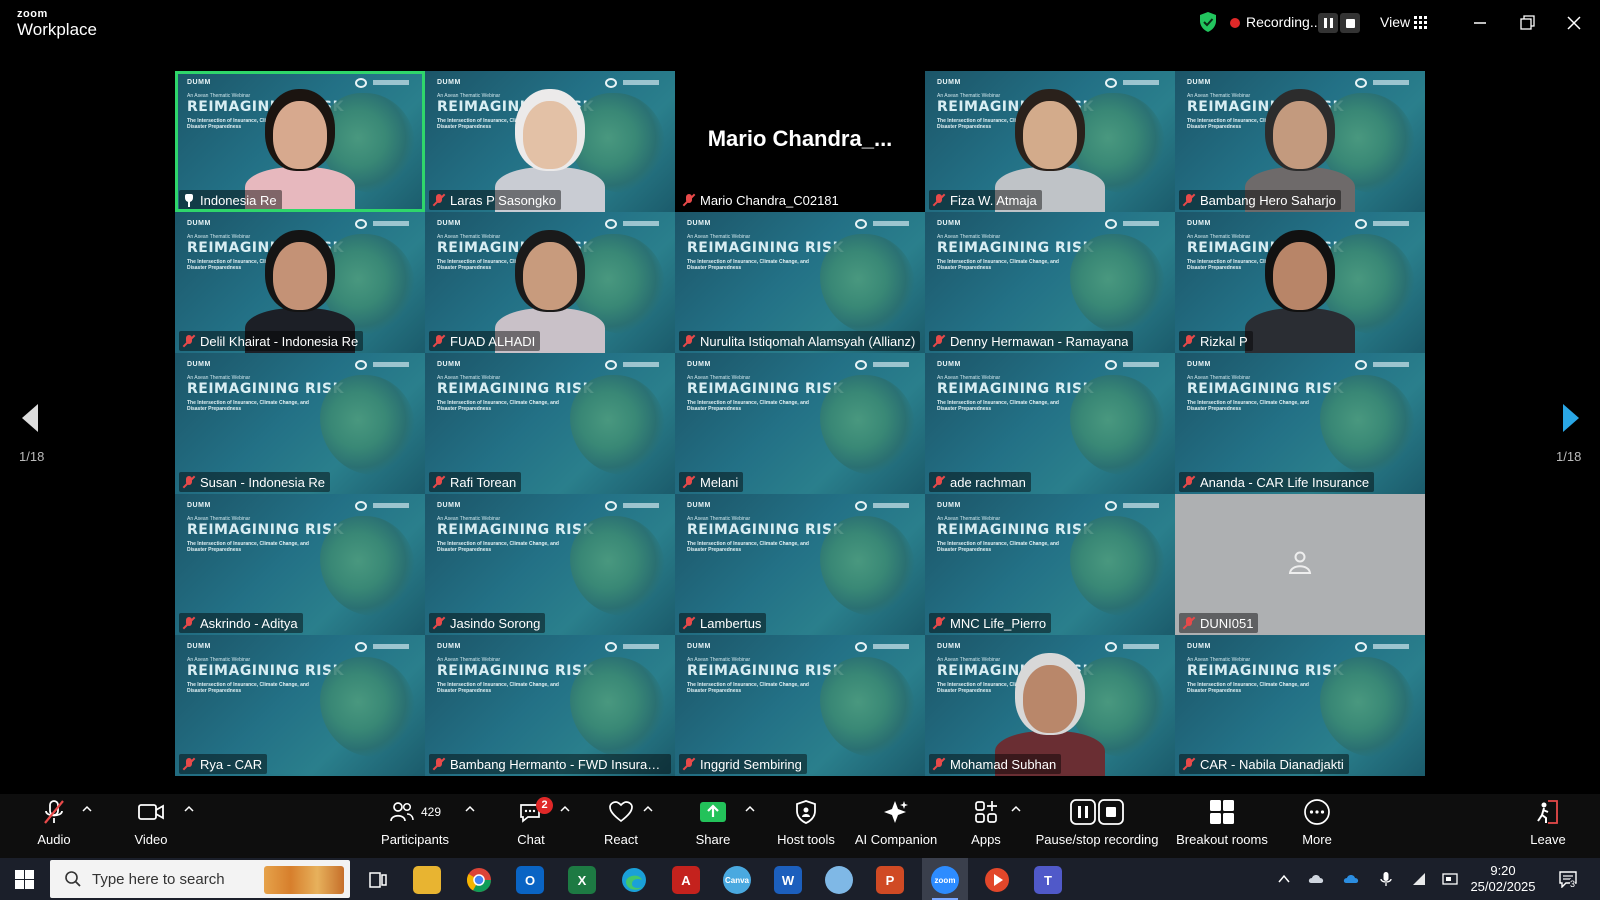 This screenshot has height=900, width=1600. Describe the element at coordinates (151, 826) in the screenshot. I see `video-button: Video` at that location.